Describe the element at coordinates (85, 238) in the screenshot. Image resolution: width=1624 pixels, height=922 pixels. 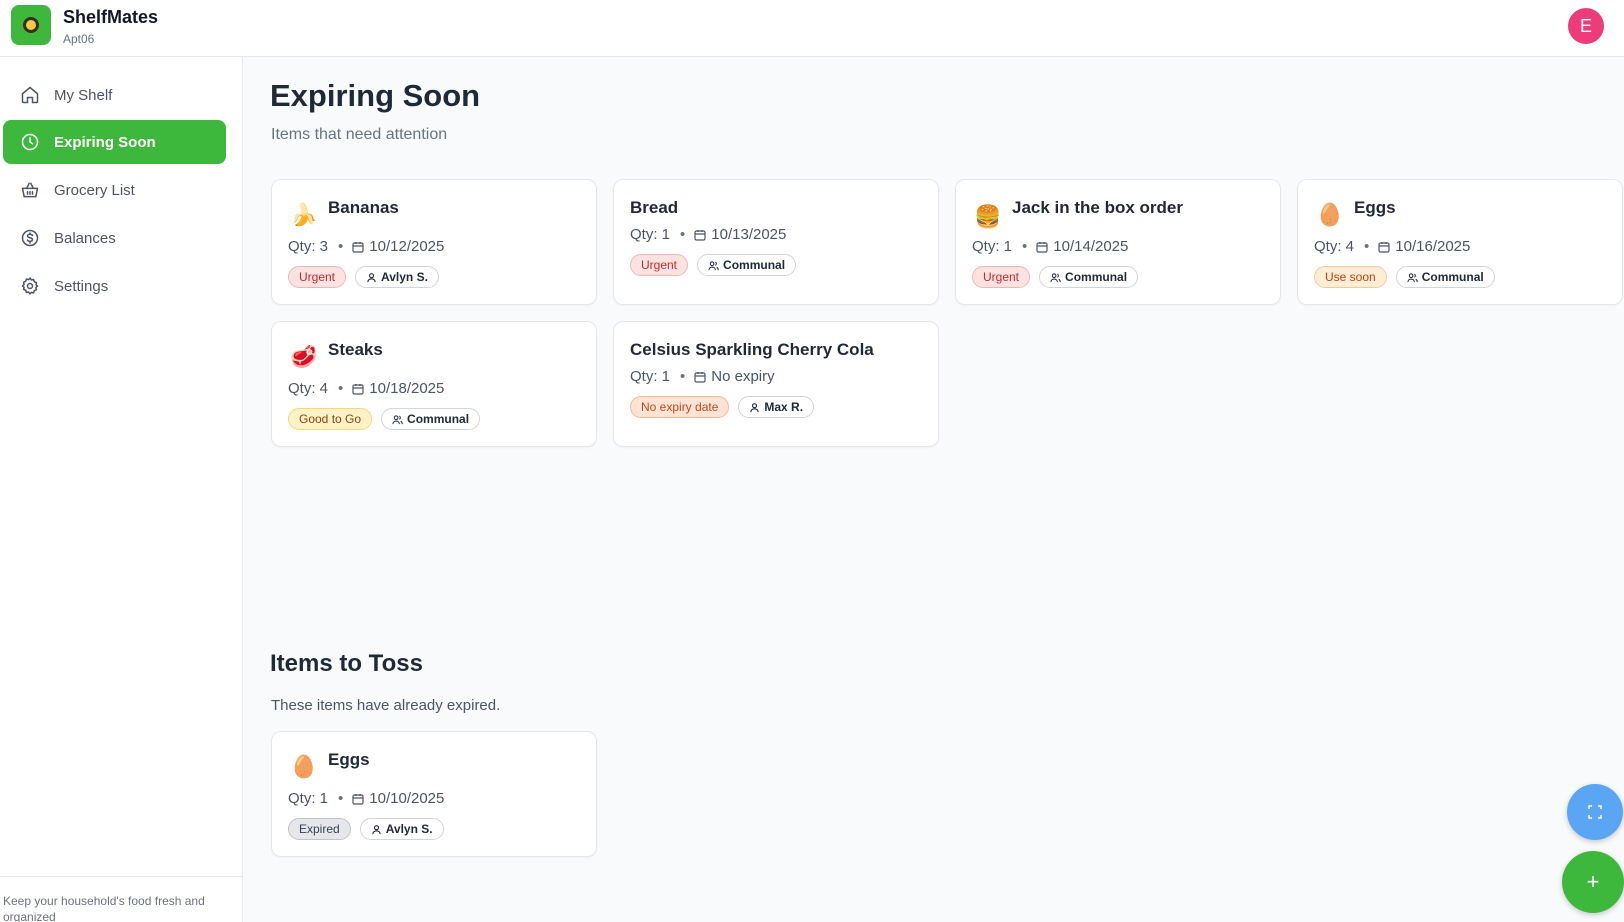
I see `sidebar-item-label: Balances` at that location.